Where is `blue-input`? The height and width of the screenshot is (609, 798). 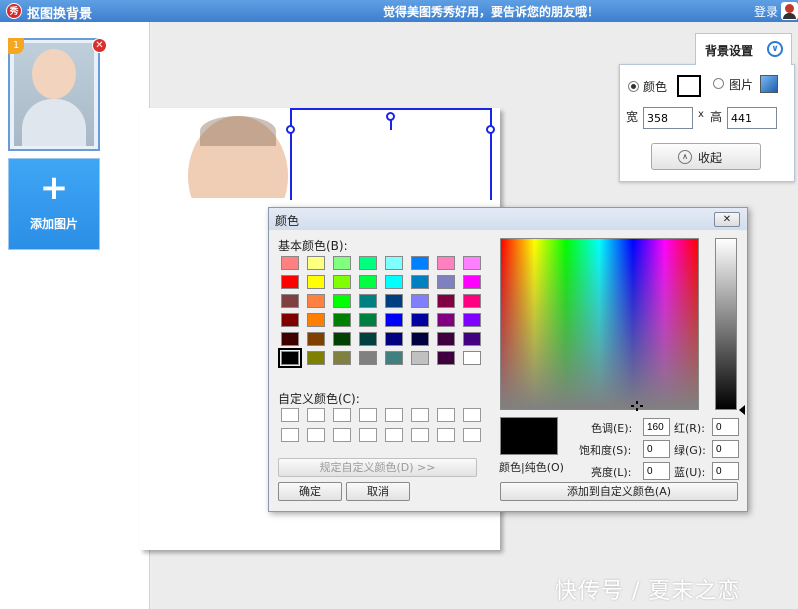
blue-input is located at coordinates (725, 471).